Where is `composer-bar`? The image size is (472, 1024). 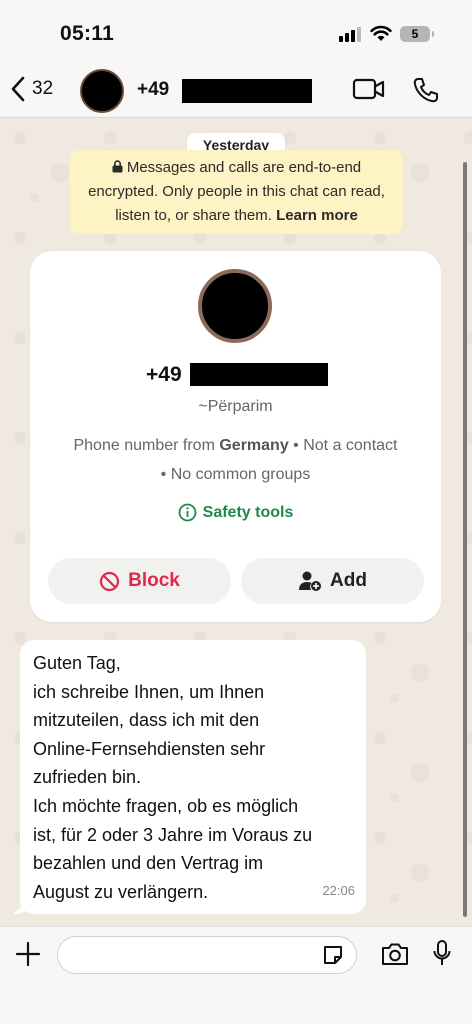
composer-bar is located at coordinates (236, 975).